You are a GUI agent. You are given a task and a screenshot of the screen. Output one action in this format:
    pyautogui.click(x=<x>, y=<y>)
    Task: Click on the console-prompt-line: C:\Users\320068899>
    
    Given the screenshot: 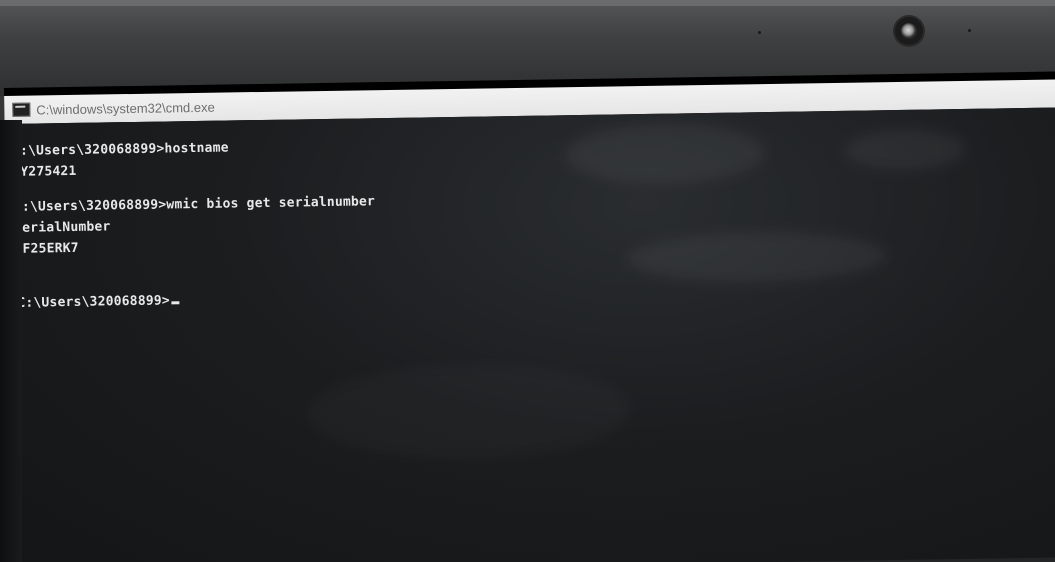 What is the action you would take?
    pyautogui.click(x=98, y=302)
    